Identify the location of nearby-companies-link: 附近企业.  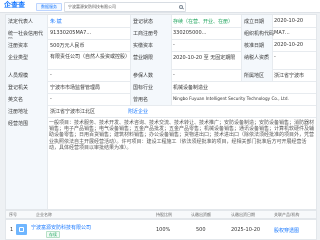
(138, 111).